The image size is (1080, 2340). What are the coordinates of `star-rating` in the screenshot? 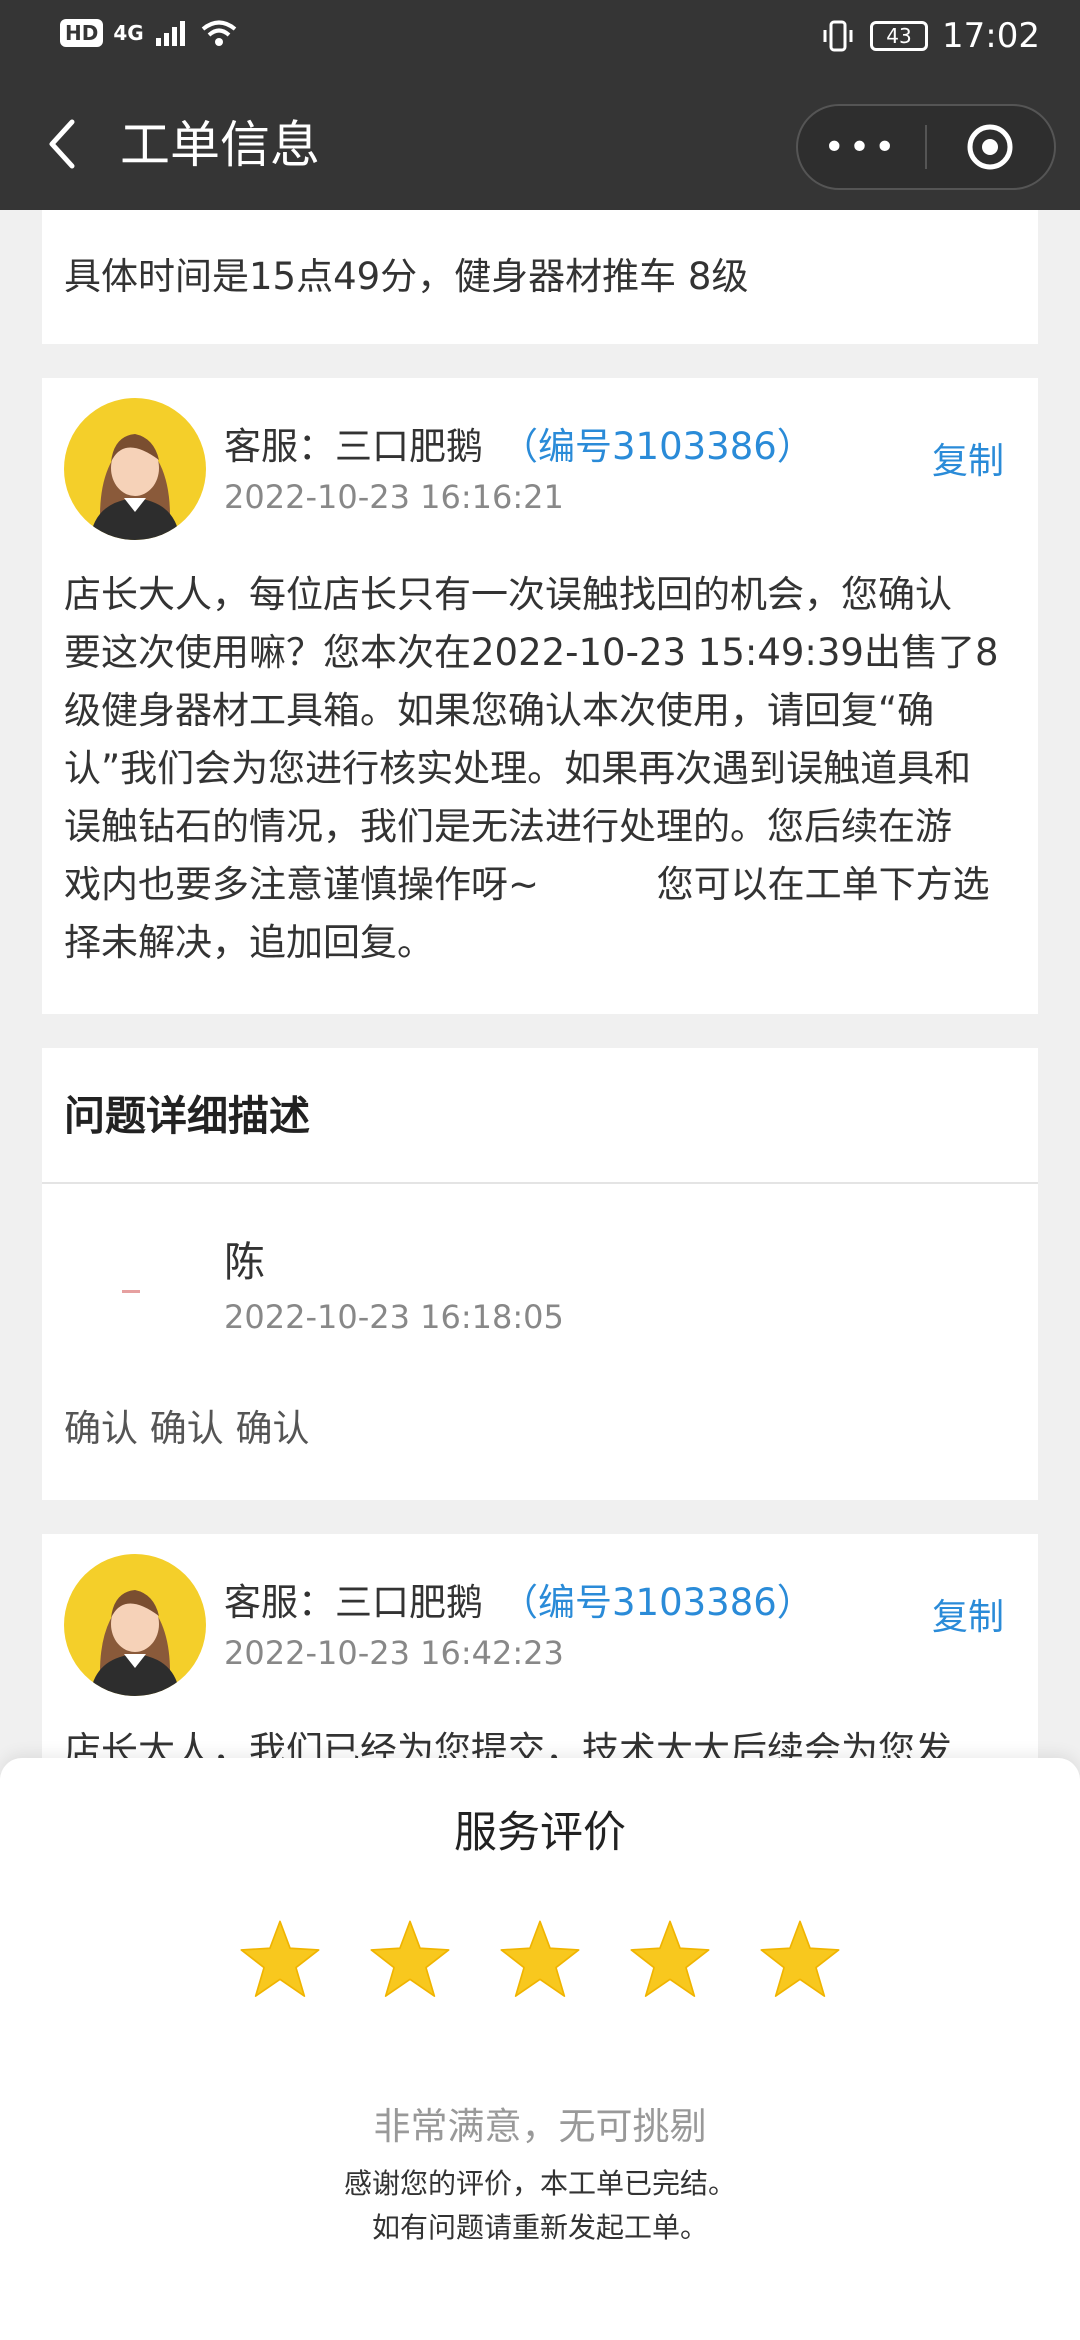 It's located at (540, 1960).